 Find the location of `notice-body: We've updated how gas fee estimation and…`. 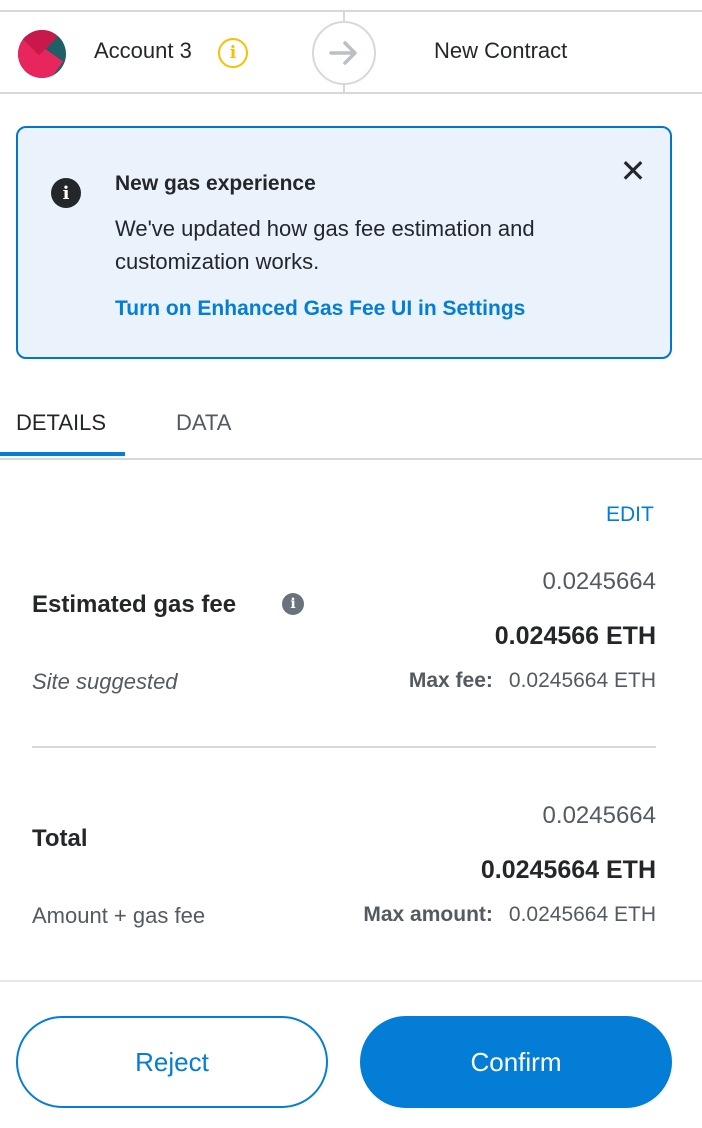

notice-body: We've updated how gas fee estimation and… is located at coordinates (325, 245).